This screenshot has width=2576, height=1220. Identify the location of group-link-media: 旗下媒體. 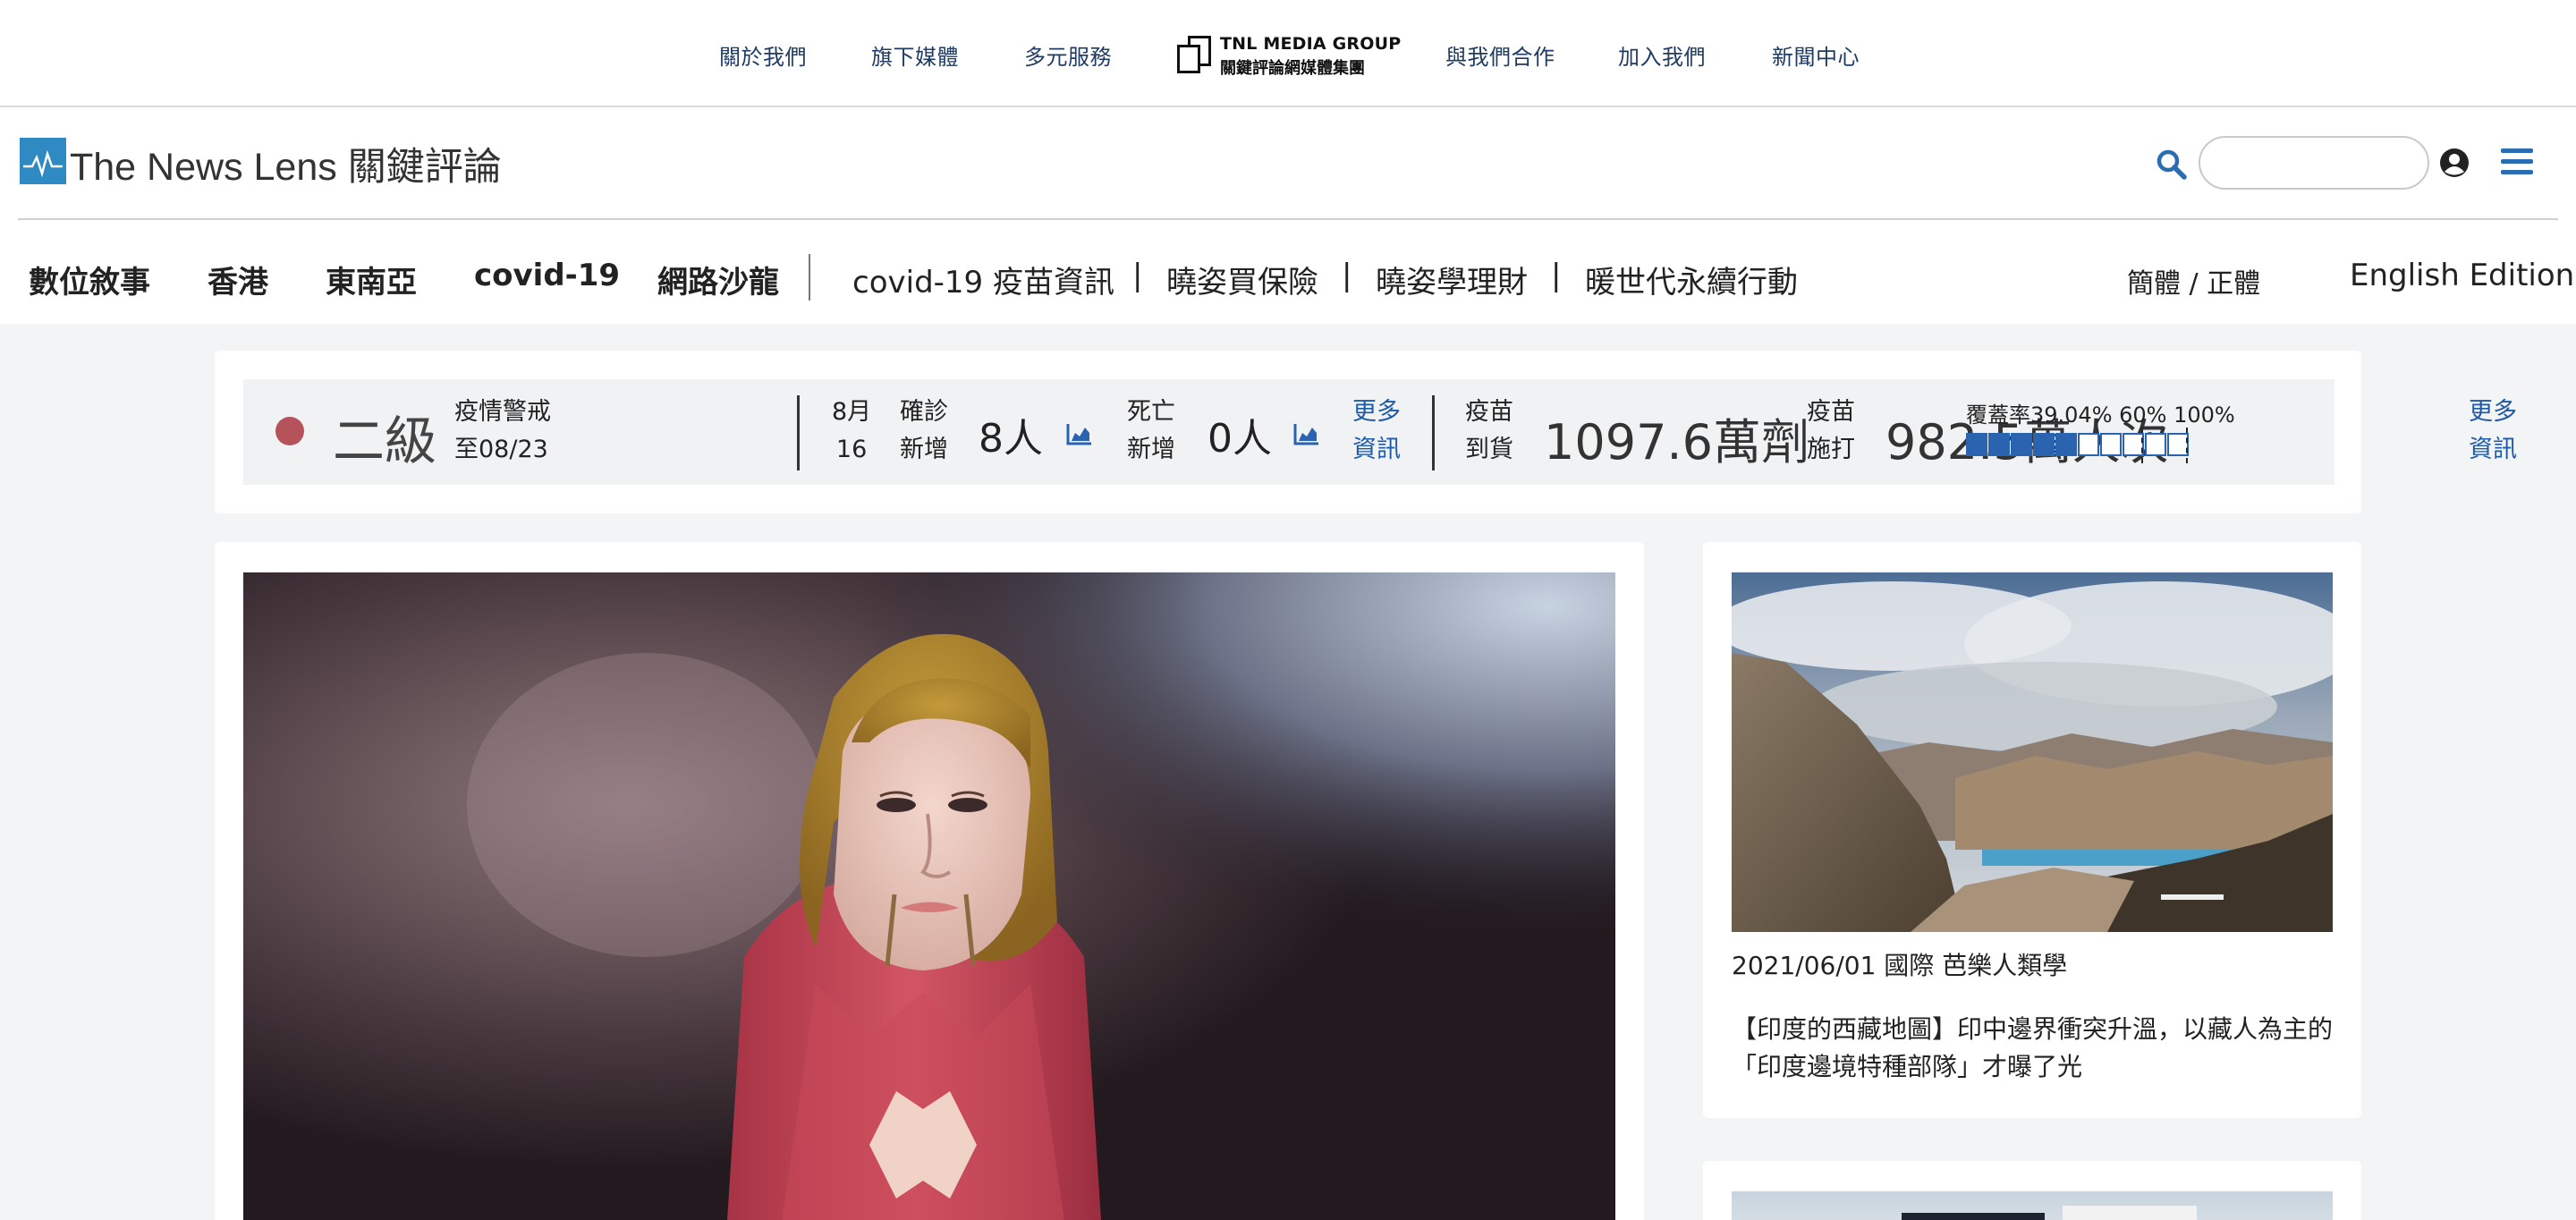
(915, 55).